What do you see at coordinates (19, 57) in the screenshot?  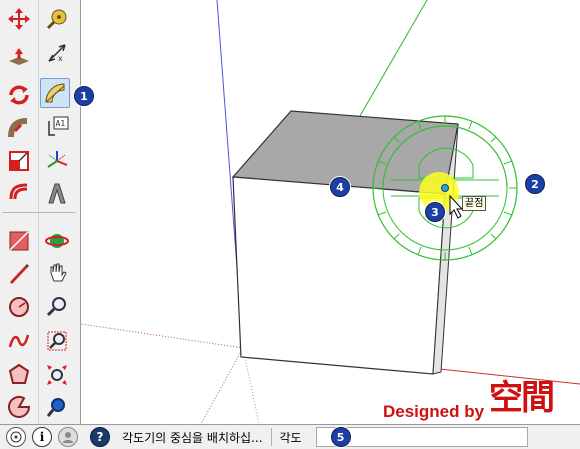 I see `push-pull-icon` at bounding box center [19, 57].